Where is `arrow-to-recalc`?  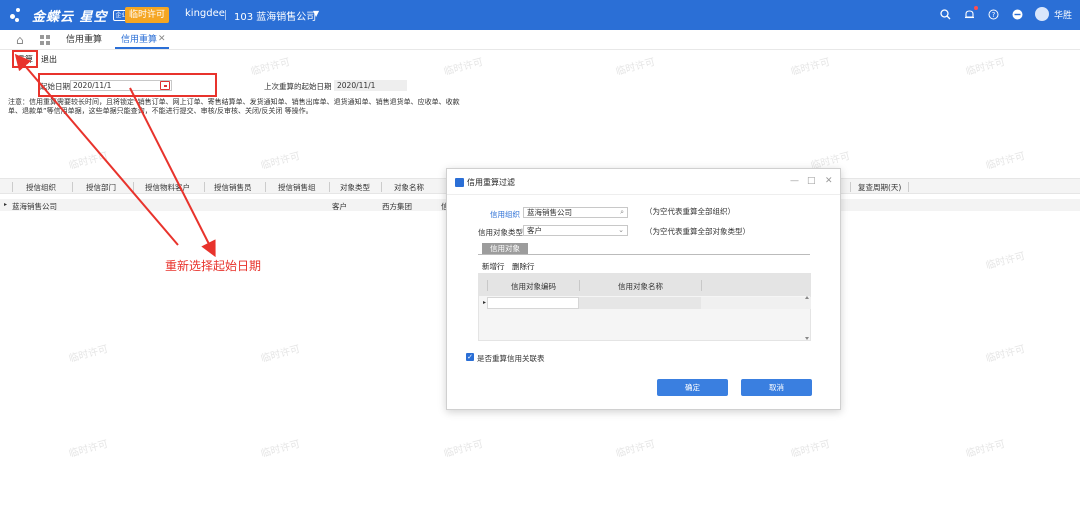 arrow-to-recalc is located at coordinates (96, 149).